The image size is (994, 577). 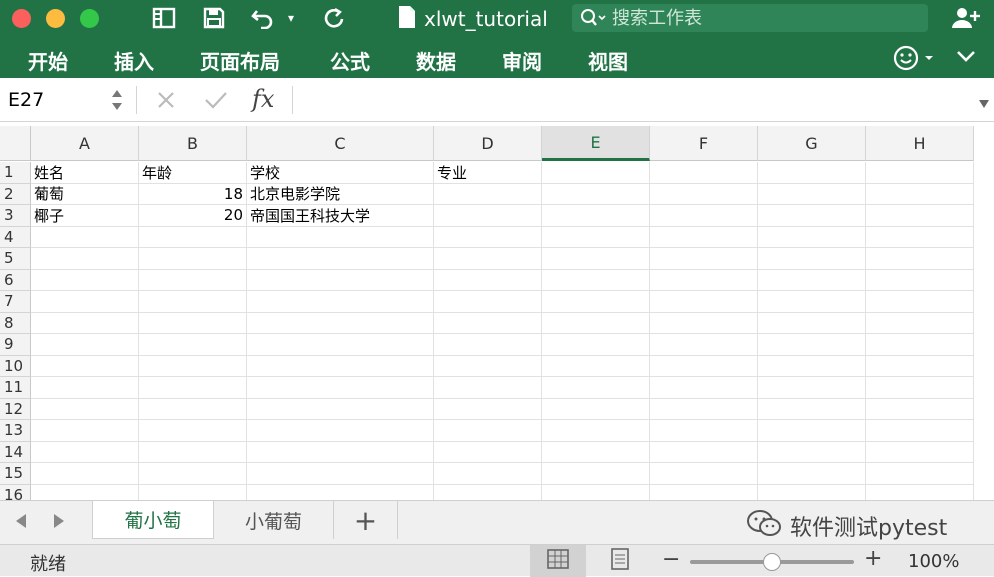 I want to click on cell-f16, so click(x=704, y=492).